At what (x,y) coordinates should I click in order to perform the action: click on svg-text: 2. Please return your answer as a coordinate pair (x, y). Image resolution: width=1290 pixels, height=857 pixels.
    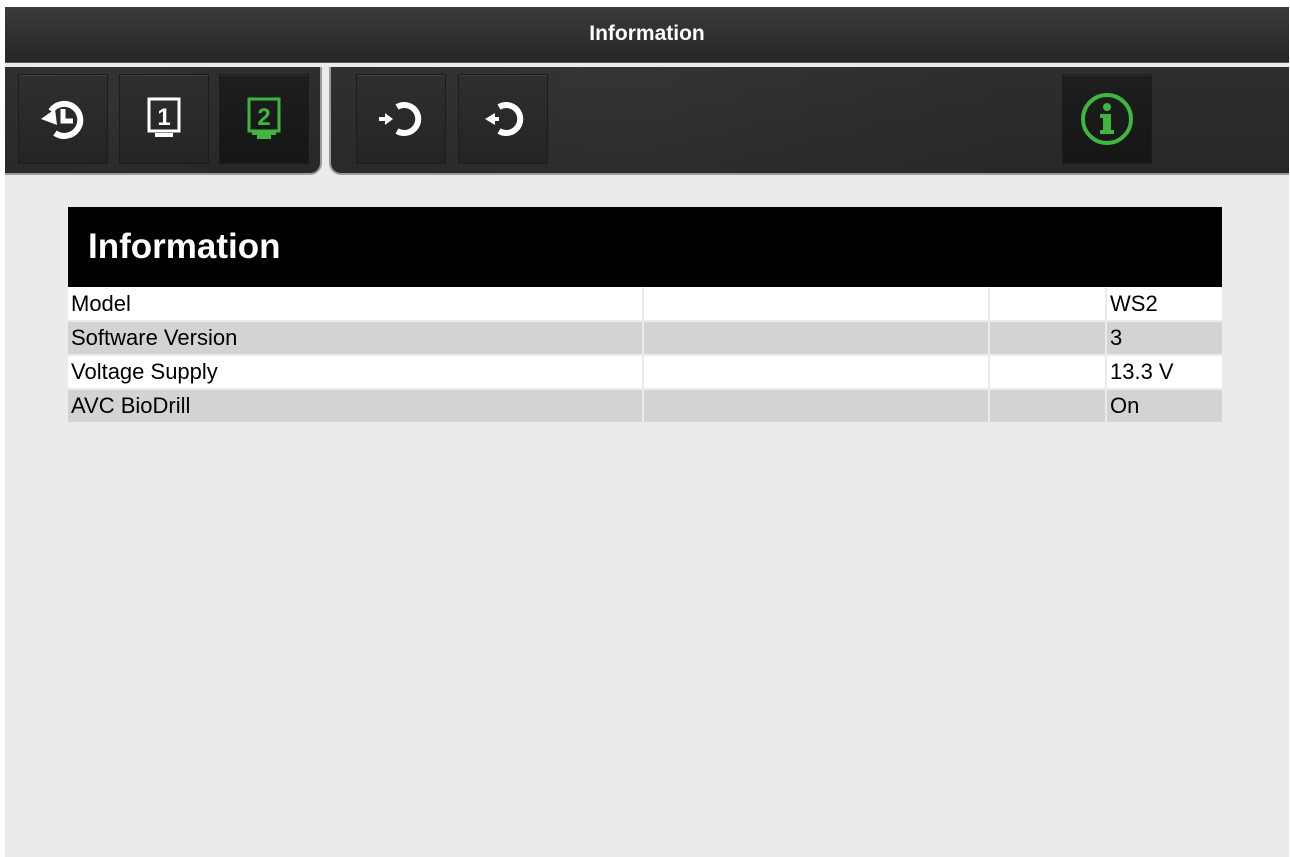
    Looking at the image, I should click on (263, 117).